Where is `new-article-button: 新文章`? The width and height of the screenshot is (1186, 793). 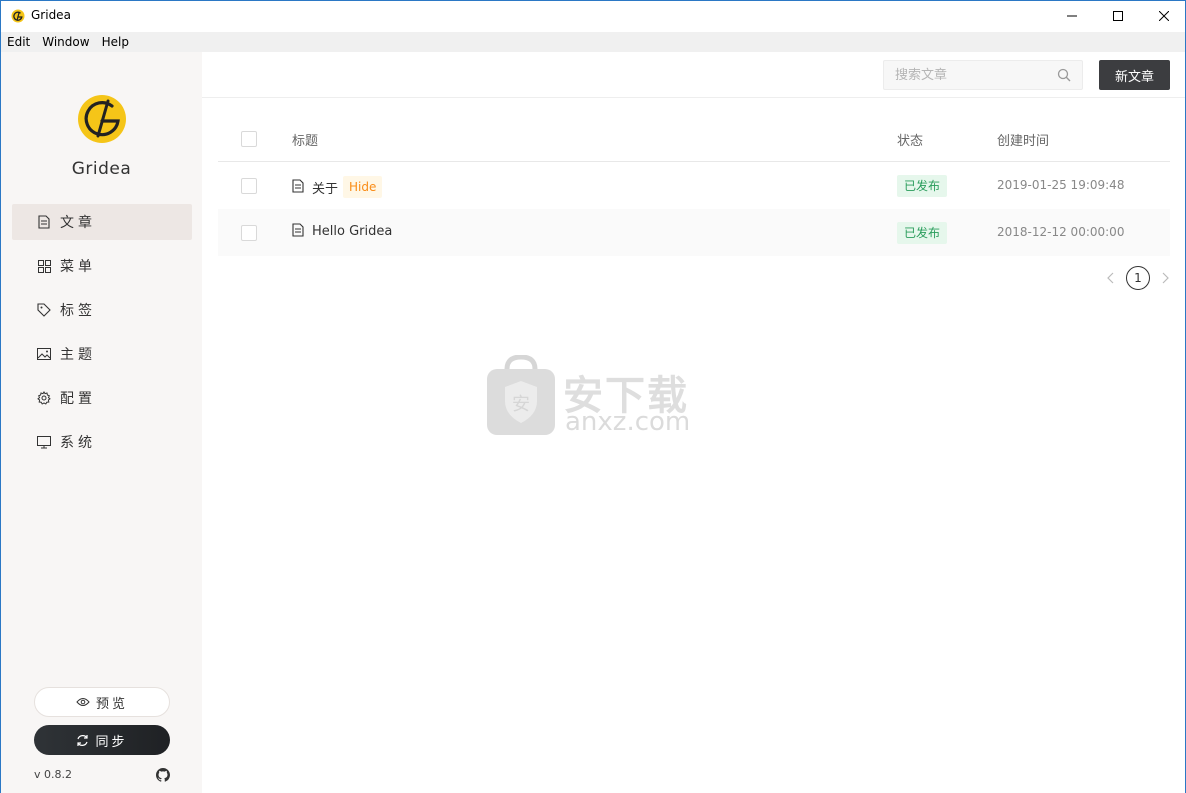
new-article-button: 新文章 is located at coordinates (1134, 75).